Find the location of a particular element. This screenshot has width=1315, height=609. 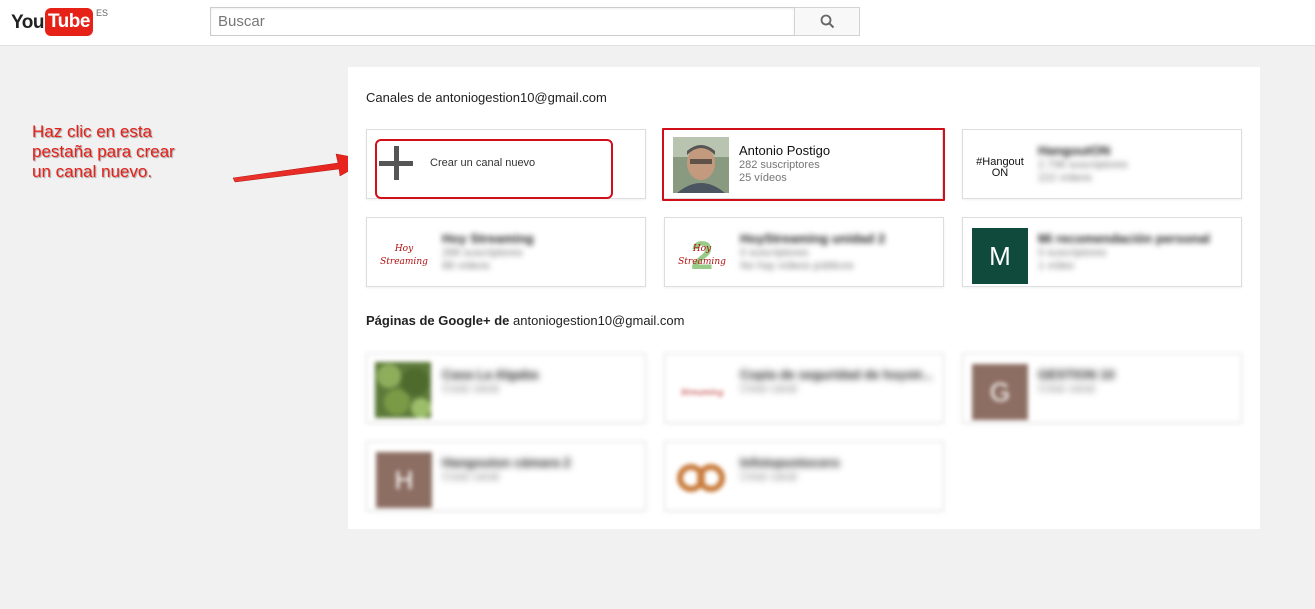

search-bar is located at coordinates (535, 21).